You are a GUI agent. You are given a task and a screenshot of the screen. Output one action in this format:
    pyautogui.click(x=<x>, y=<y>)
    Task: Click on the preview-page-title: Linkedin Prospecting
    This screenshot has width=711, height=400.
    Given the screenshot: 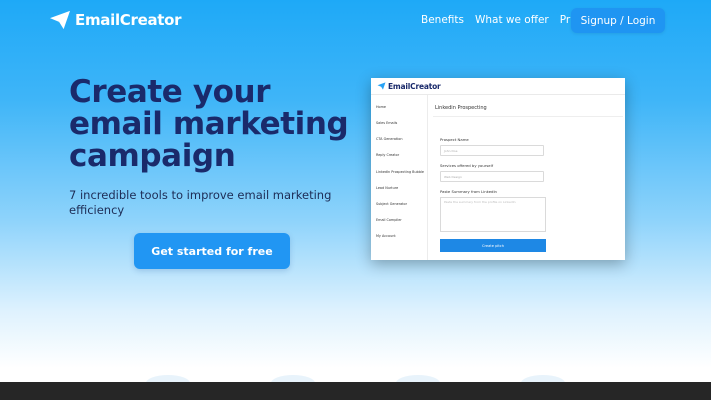 What is the action you would take?
    pyautogui.click(x=461, y=108)
    